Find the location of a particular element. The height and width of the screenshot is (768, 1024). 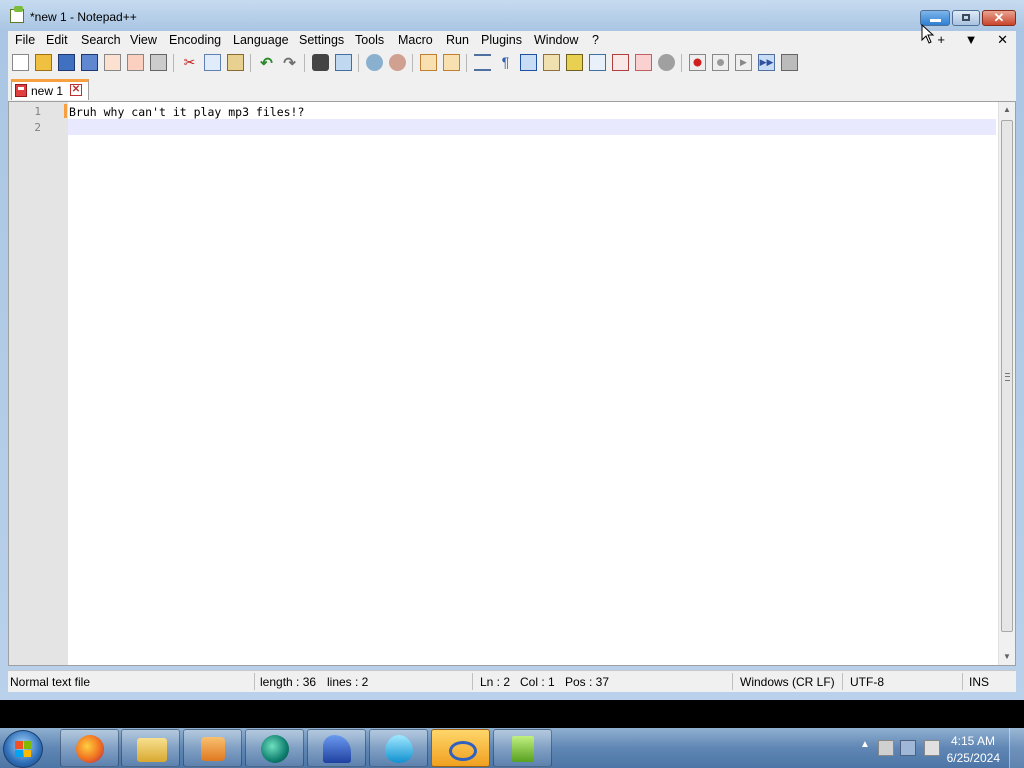

tab-label: new 1 is located at coordinates (47, 91).